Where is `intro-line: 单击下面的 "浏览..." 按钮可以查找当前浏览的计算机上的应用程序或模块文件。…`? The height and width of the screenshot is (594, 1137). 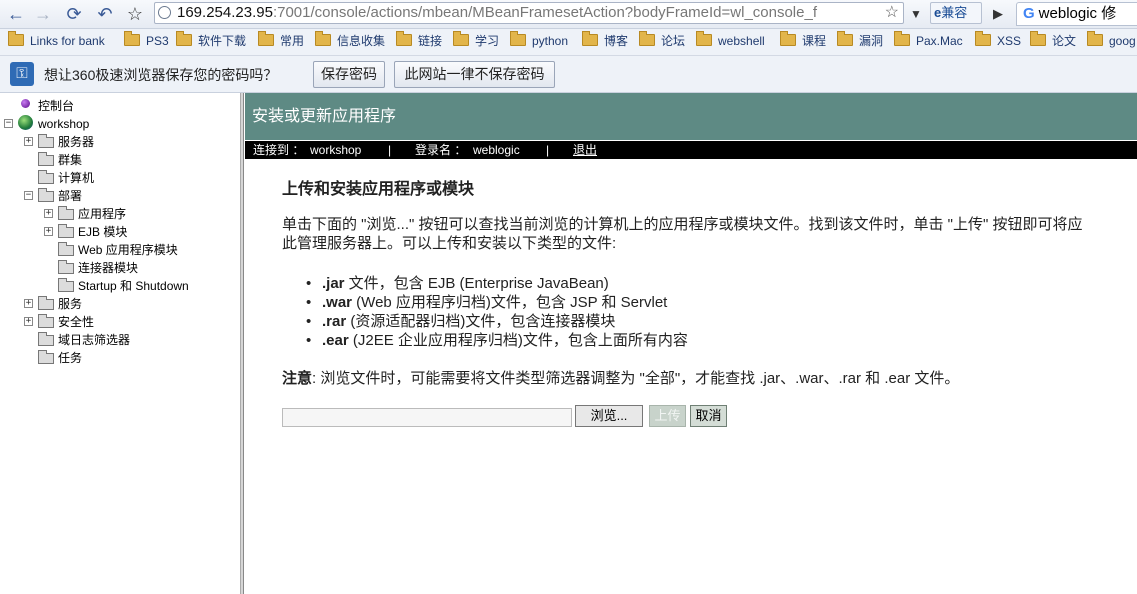 intro-line: 单击下面的 "浏览..." 按钮可以查找当前浏览的计算机上的应用程序或模块文件。… is located at coordinates (682, 224).